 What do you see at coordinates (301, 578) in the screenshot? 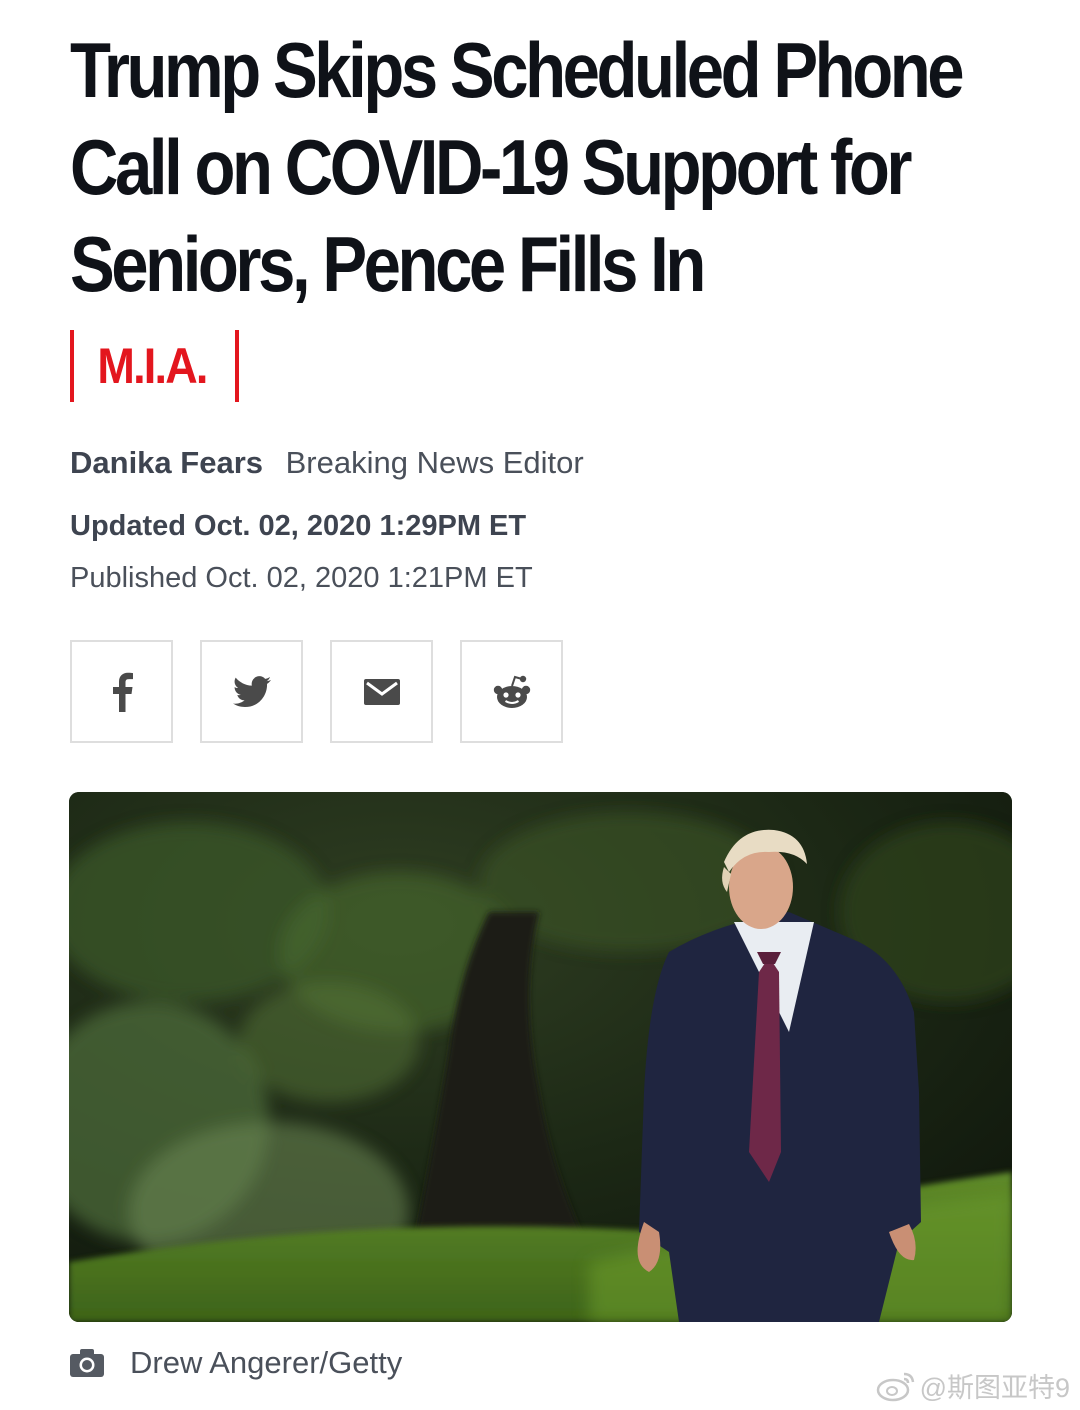
I see `published-timestamp: Published Oct. 02, 2020 1:21PM ET` at bounding box center [301, 578].